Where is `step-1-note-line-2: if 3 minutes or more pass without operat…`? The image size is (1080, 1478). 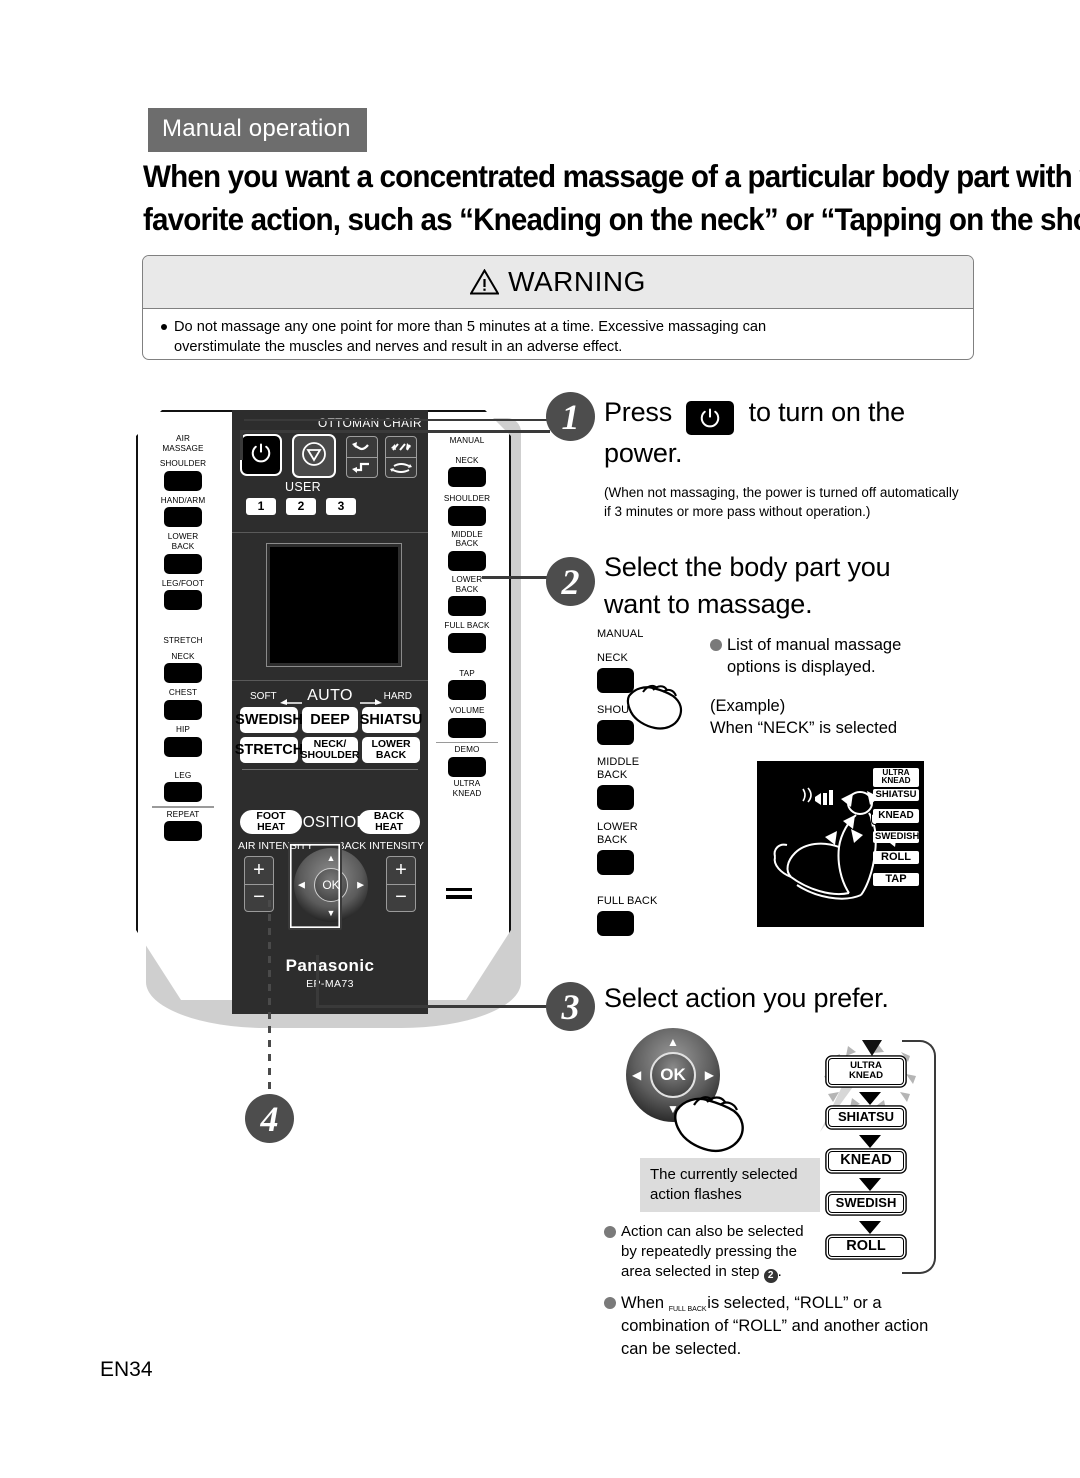
step-1-note-line-2: if 3 minutes or more pass without operat… is located at coordinates (737, 511).